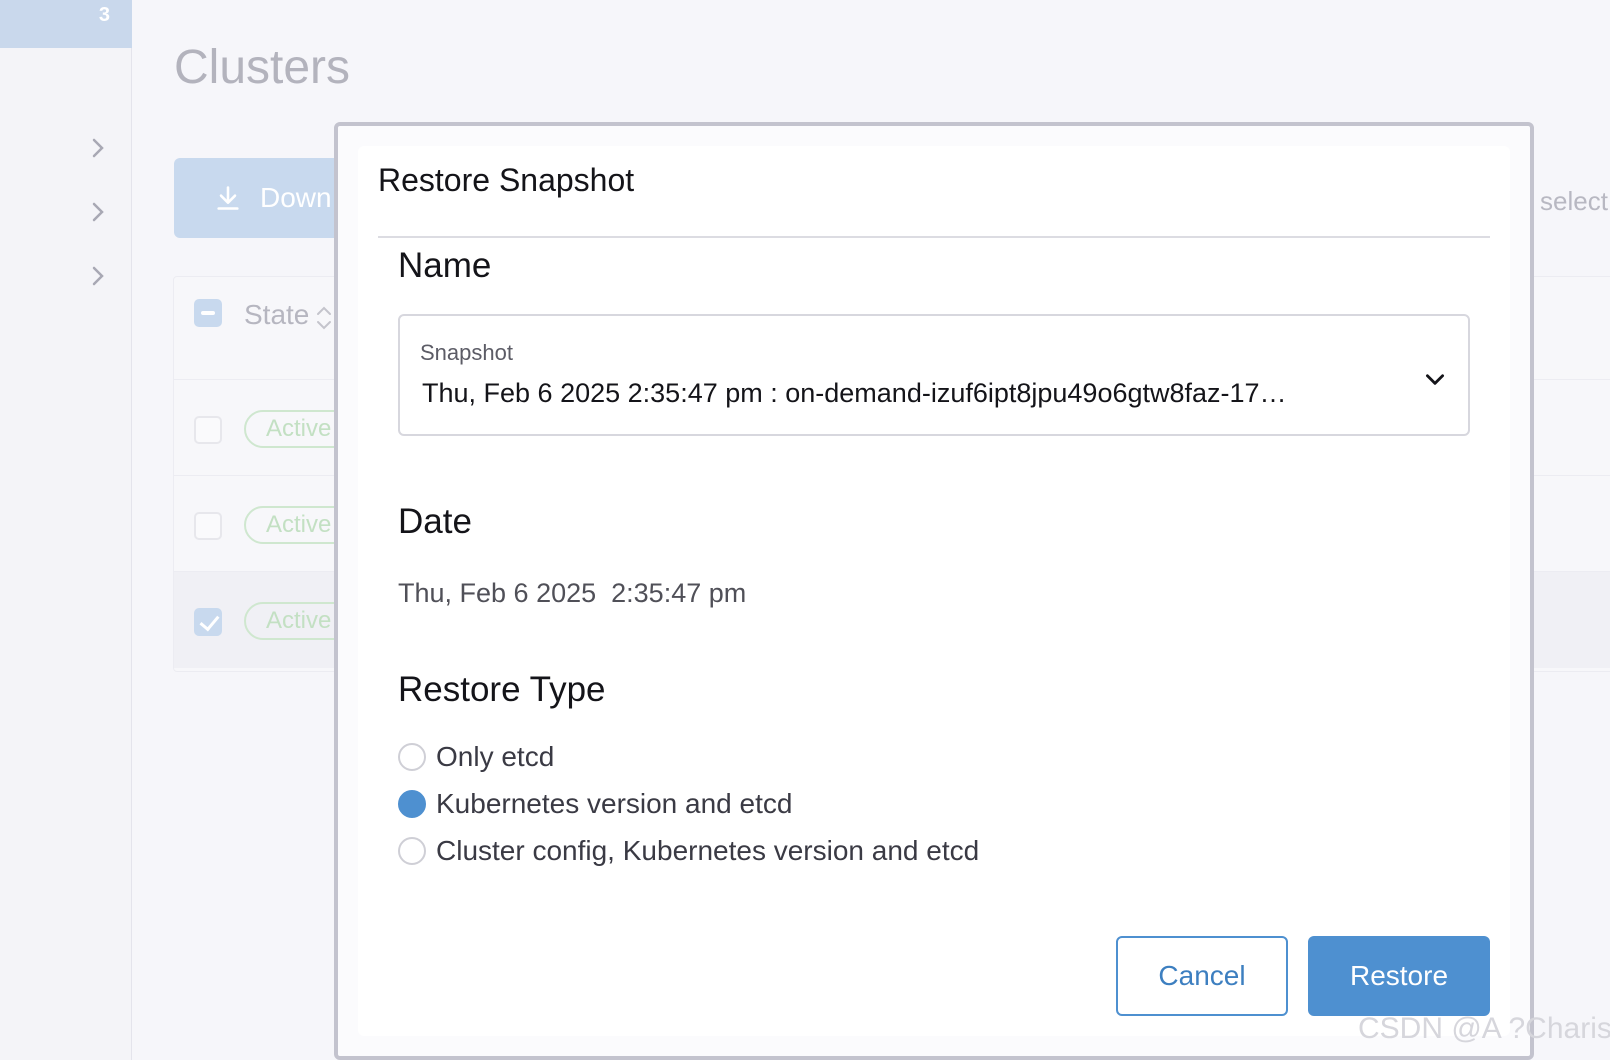  I want to click on radio-label: Only etcd, so click(495, 756).